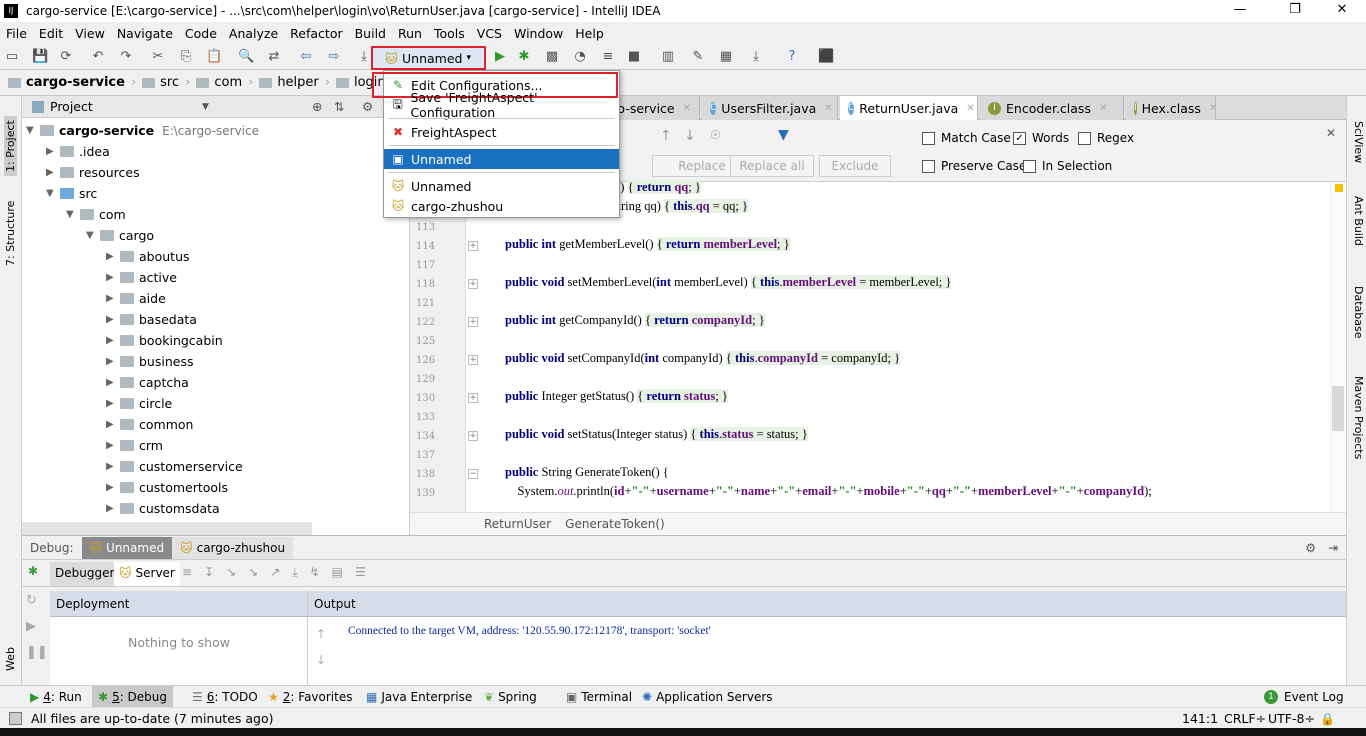 Image resolution: width=1366 pixels, height=736 pixels. Describe the element at coordinates (306, 57) in the screenshot. I see `back-icon: ⇦` at that location.